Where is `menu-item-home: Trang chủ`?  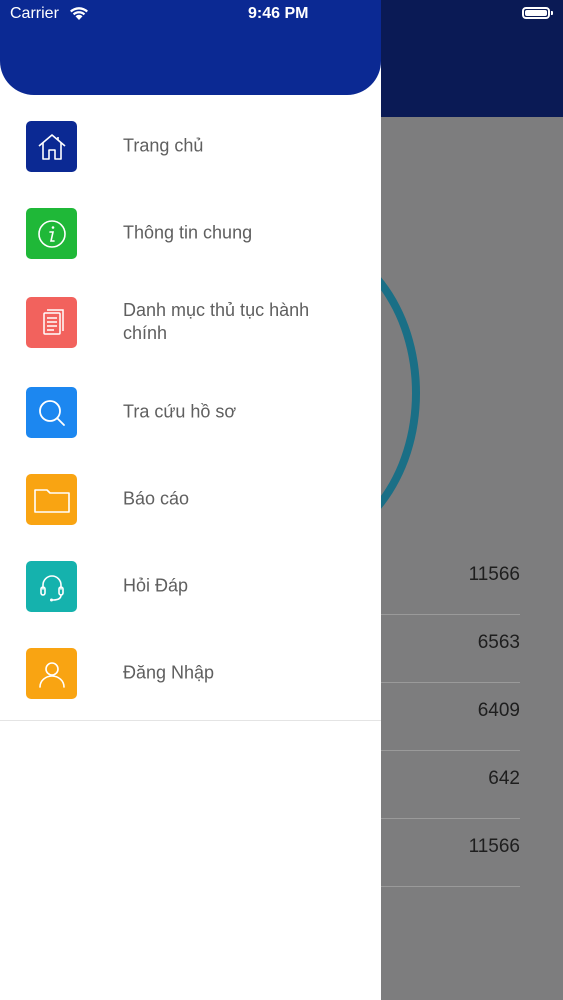 menu-item-home: Trang chủ is located at coordinates (190, 145).